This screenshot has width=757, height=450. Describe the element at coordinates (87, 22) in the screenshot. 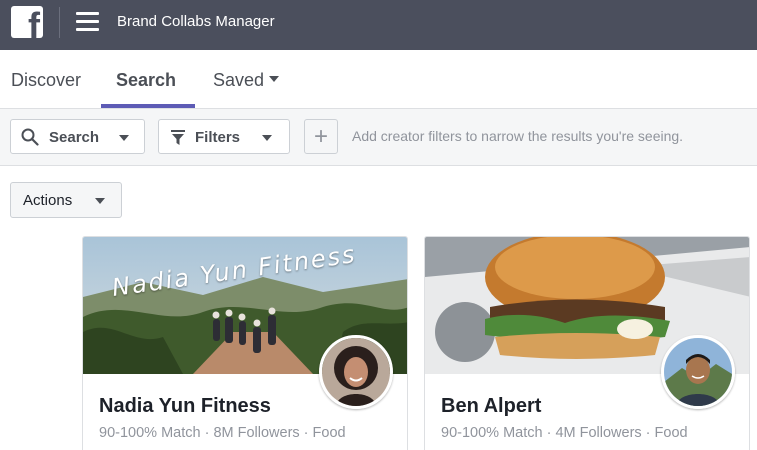

I see `hamburger-menu-icon` at that location.